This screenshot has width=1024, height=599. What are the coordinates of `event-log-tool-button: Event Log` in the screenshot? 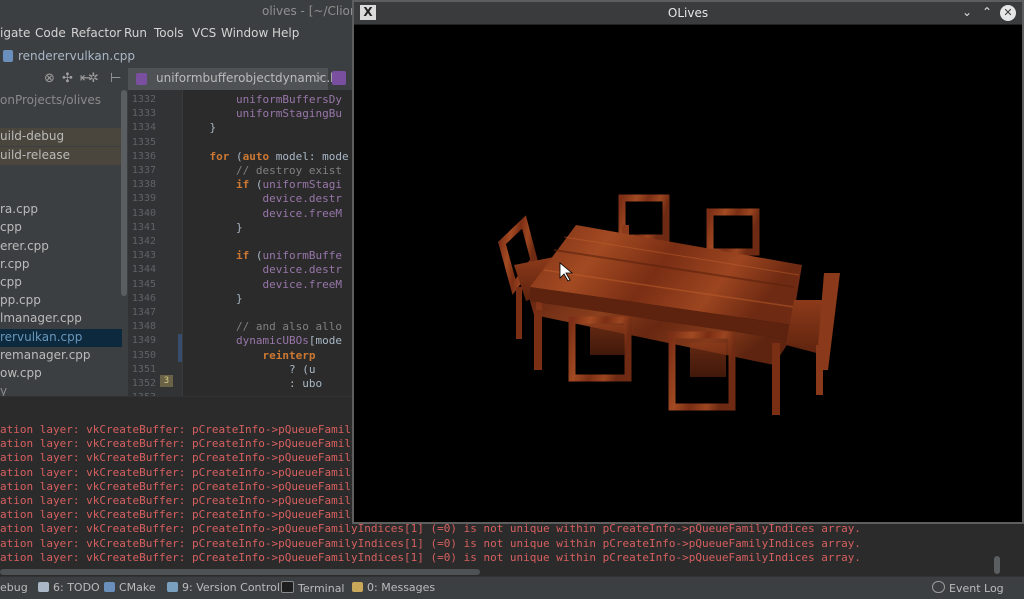 It's located at (968, 588).